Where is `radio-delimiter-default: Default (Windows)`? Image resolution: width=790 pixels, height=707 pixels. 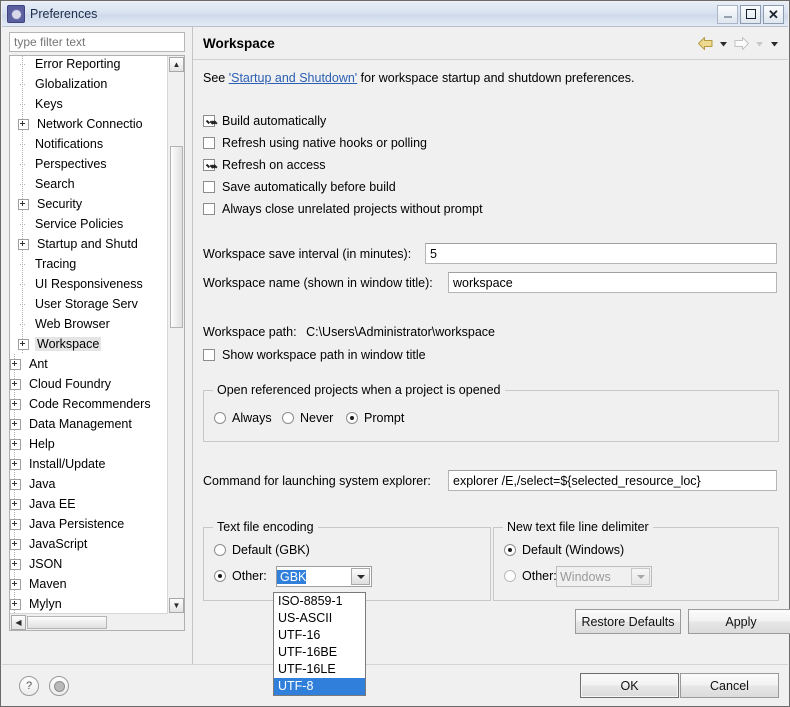
radio-delimiter-default: Default (Windows) is located at coordinates (564, 550).